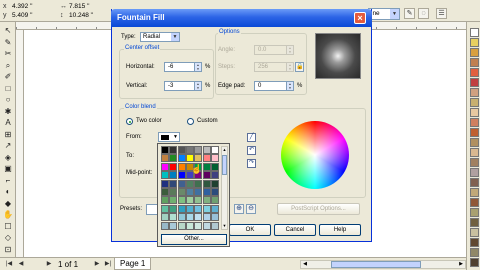 Image resolution: width=480 pixels, height=270 pixels. Describe the element at coordinates (251, 163) in the screenshot. I see `cw-blend-button: ↷` at that location.